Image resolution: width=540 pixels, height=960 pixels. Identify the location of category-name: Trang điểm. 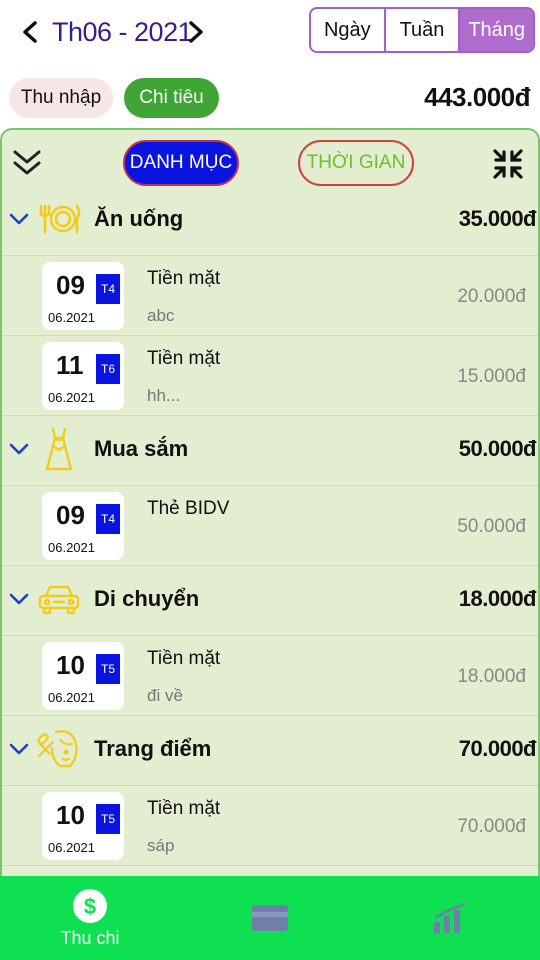
(153, 748).